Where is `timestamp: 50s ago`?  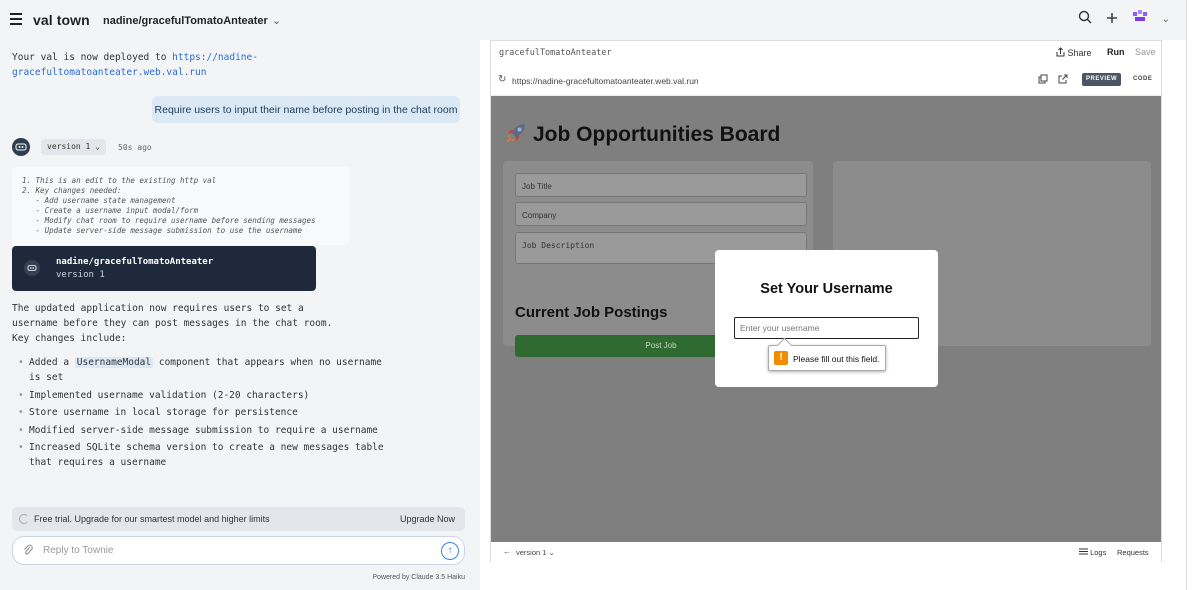
timestamp: 50s ago is located at coordinates (135, 147).